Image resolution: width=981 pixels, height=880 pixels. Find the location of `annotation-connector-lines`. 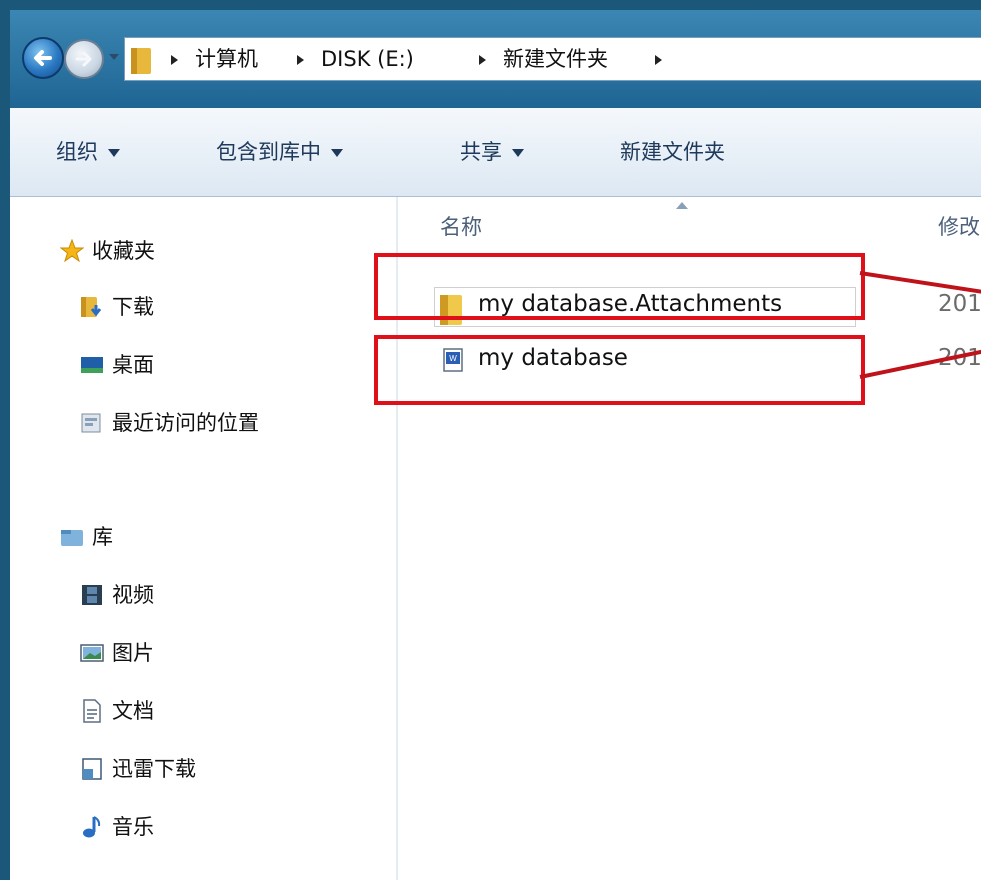

annotation-connector-lines is located at coordinates (920, 325).